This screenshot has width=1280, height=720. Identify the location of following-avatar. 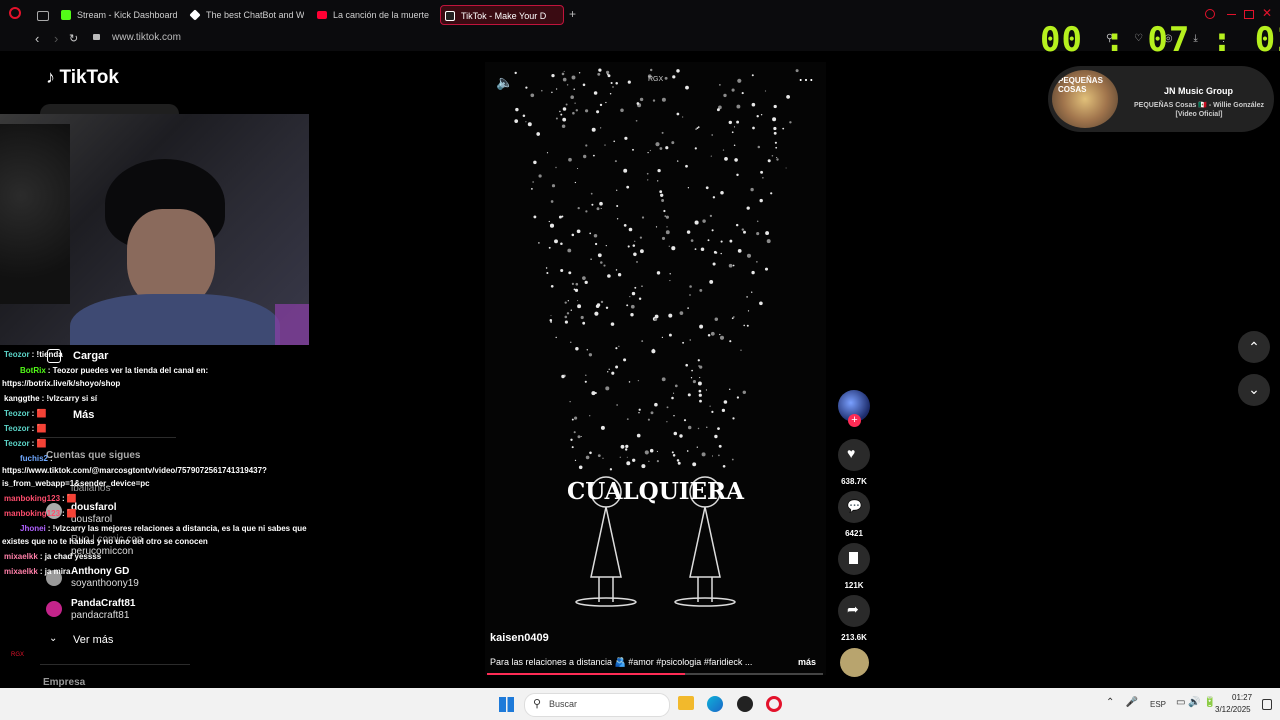
(54, 609).